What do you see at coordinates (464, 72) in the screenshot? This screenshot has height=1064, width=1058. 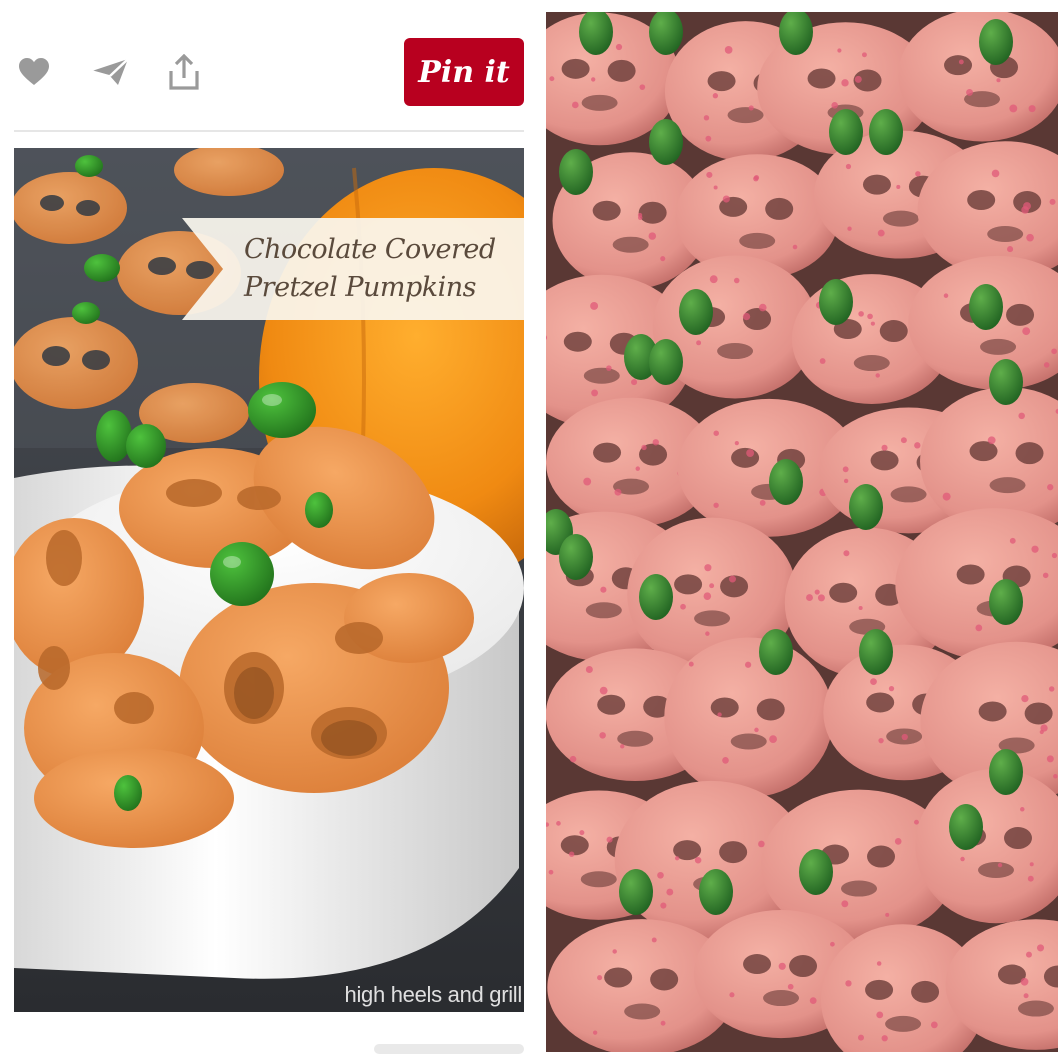 I see `pin-it-button: Pin it` at bounding box center [464, 72].